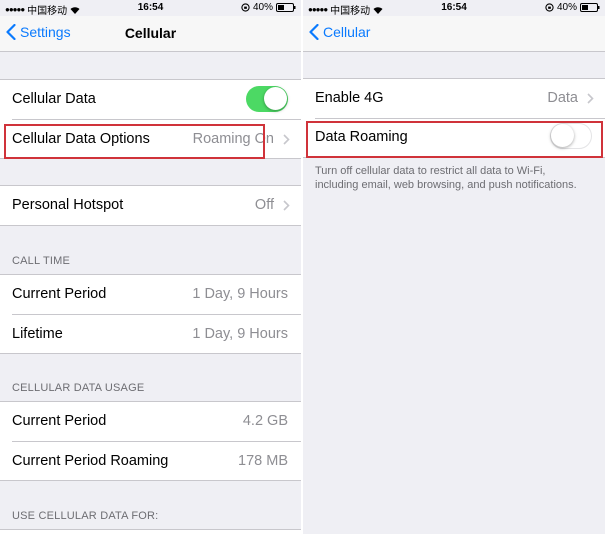 The height and width of the screenshot is (534, 605). I want to click on usage-current-period-value: 4.2 GB, so click(265, 421).